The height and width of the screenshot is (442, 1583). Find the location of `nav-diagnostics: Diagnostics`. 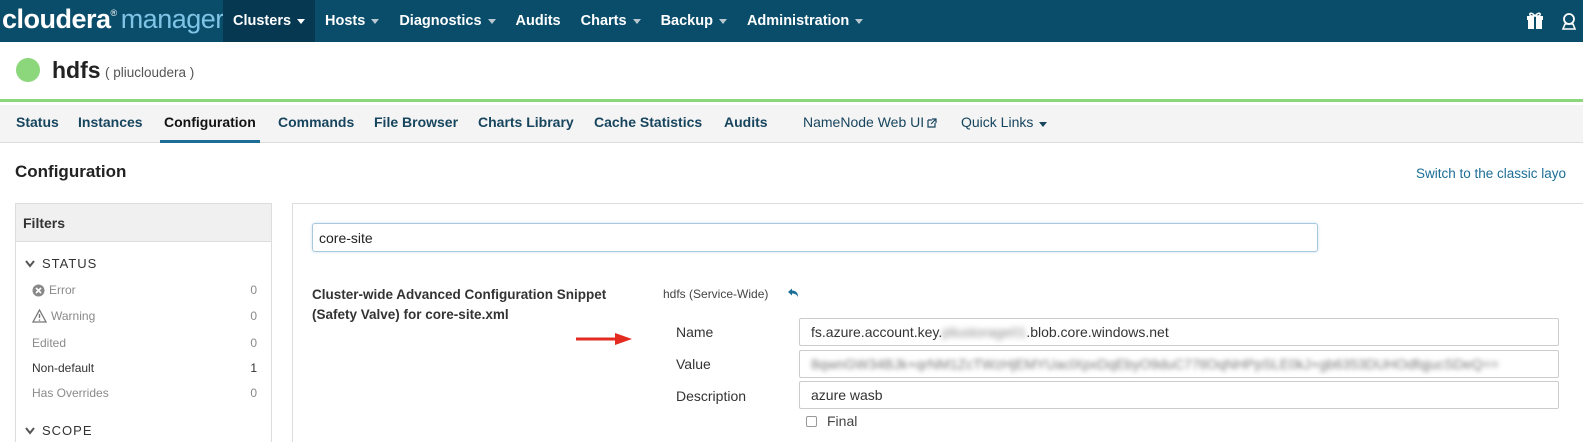

nav-diagnostics: Diagnostics is located at coordinates (447, 21).